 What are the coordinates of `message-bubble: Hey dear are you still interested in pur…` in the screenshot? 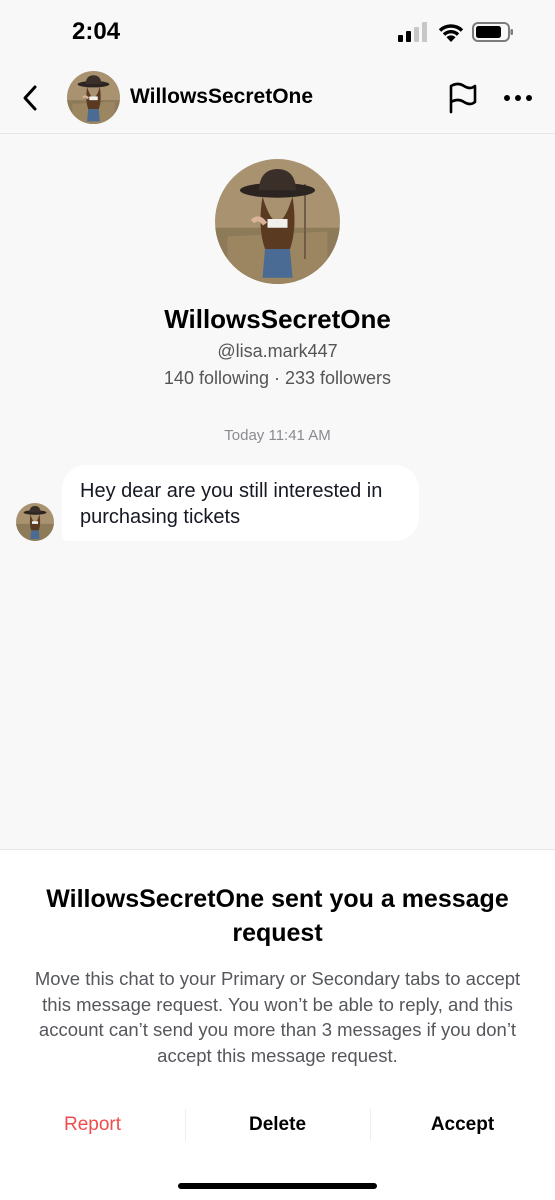 It's located at (240, 503).